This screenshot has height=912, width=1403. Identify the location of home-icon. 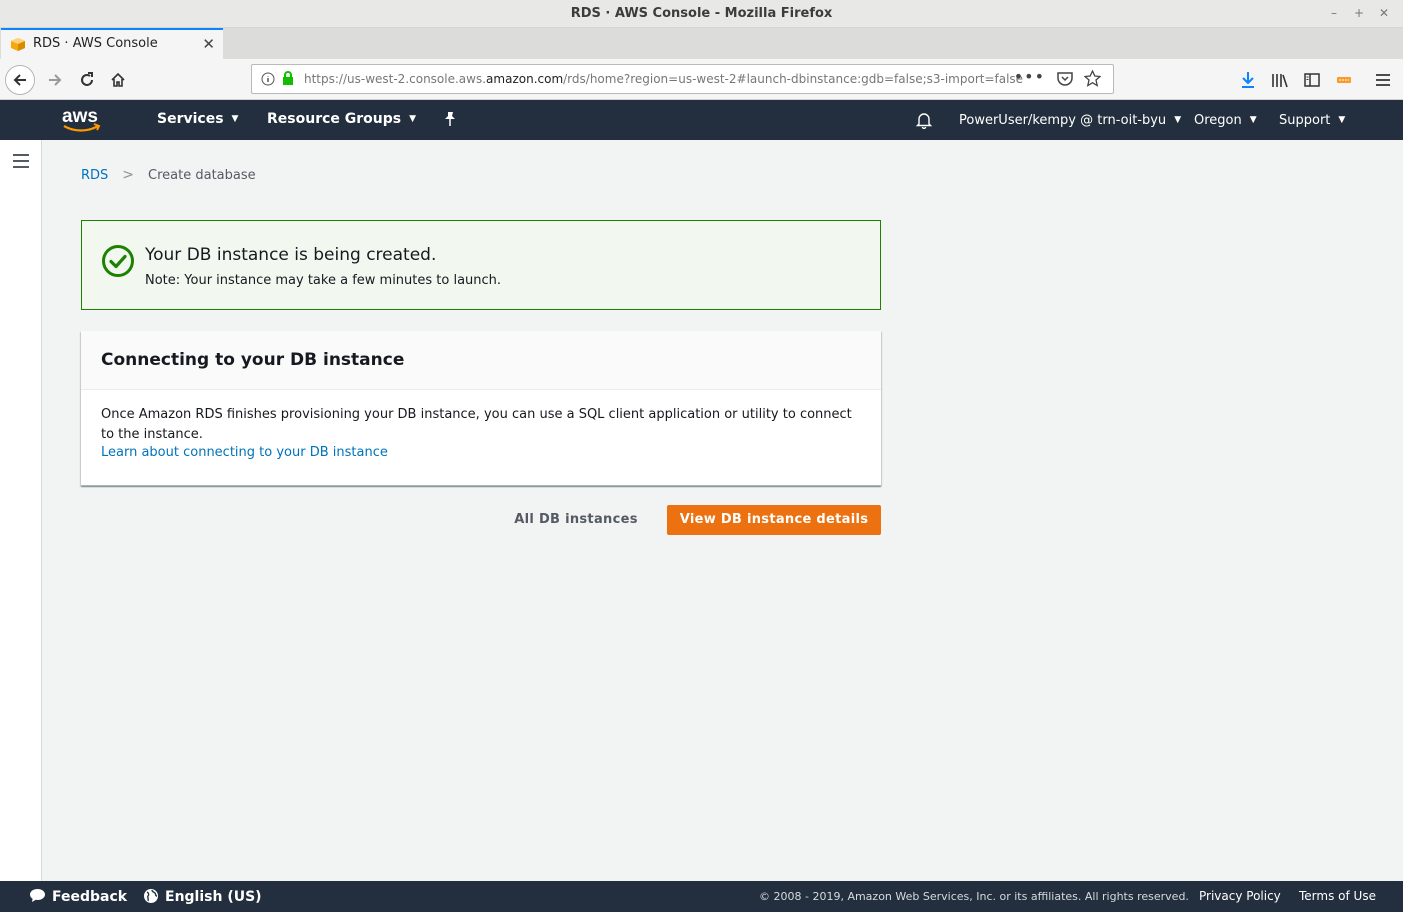
(118, 79).